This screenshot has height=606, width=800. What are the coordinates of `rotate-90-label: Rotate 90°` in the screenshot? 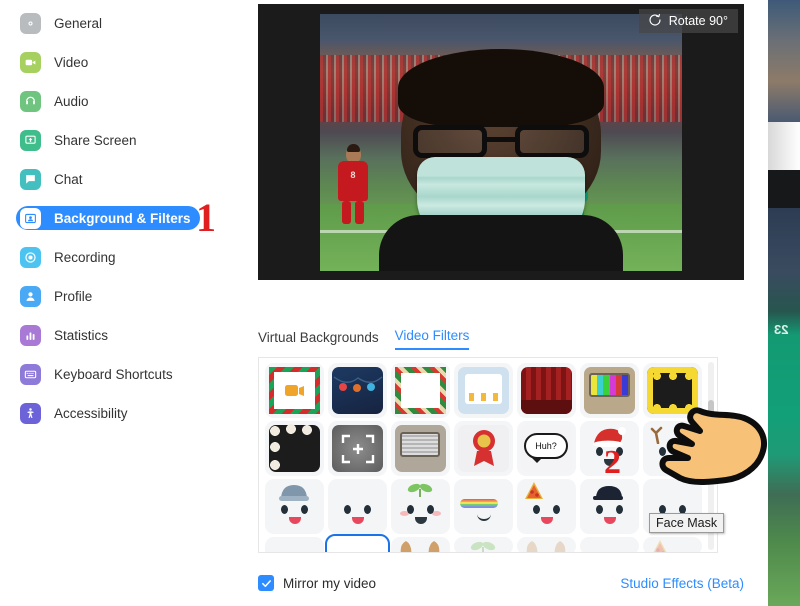 It's located at (698, 21).